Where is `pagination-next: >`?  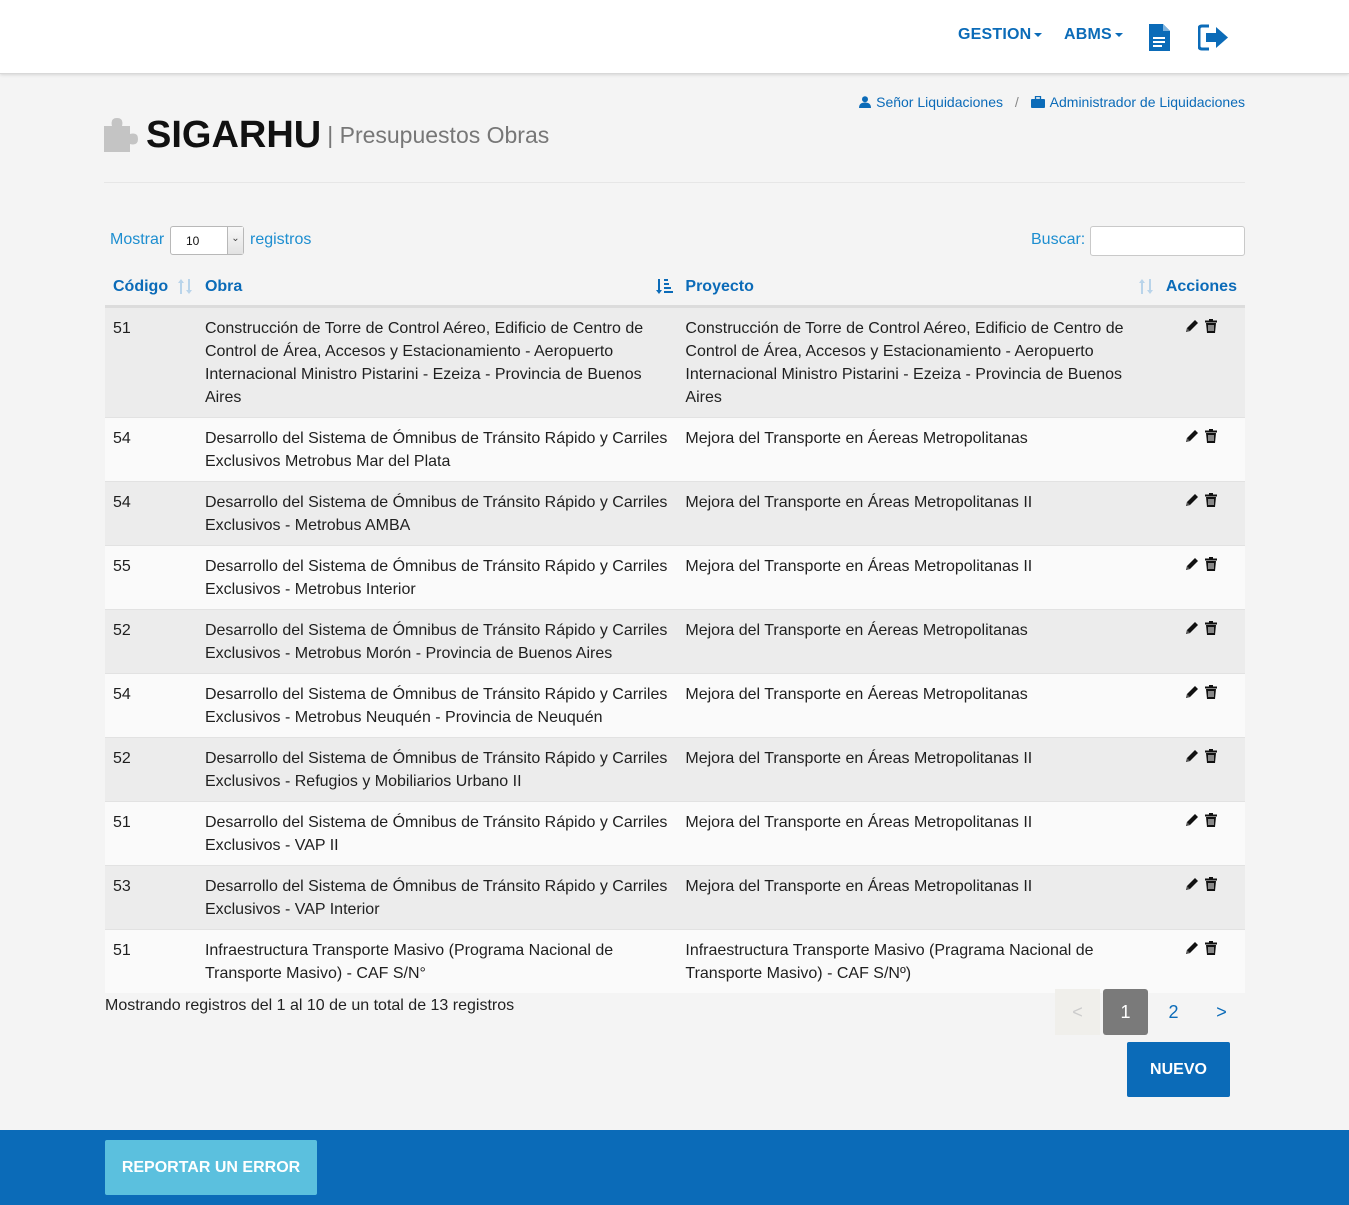
pagination-next: > is located at coordinates (1221, 1012).